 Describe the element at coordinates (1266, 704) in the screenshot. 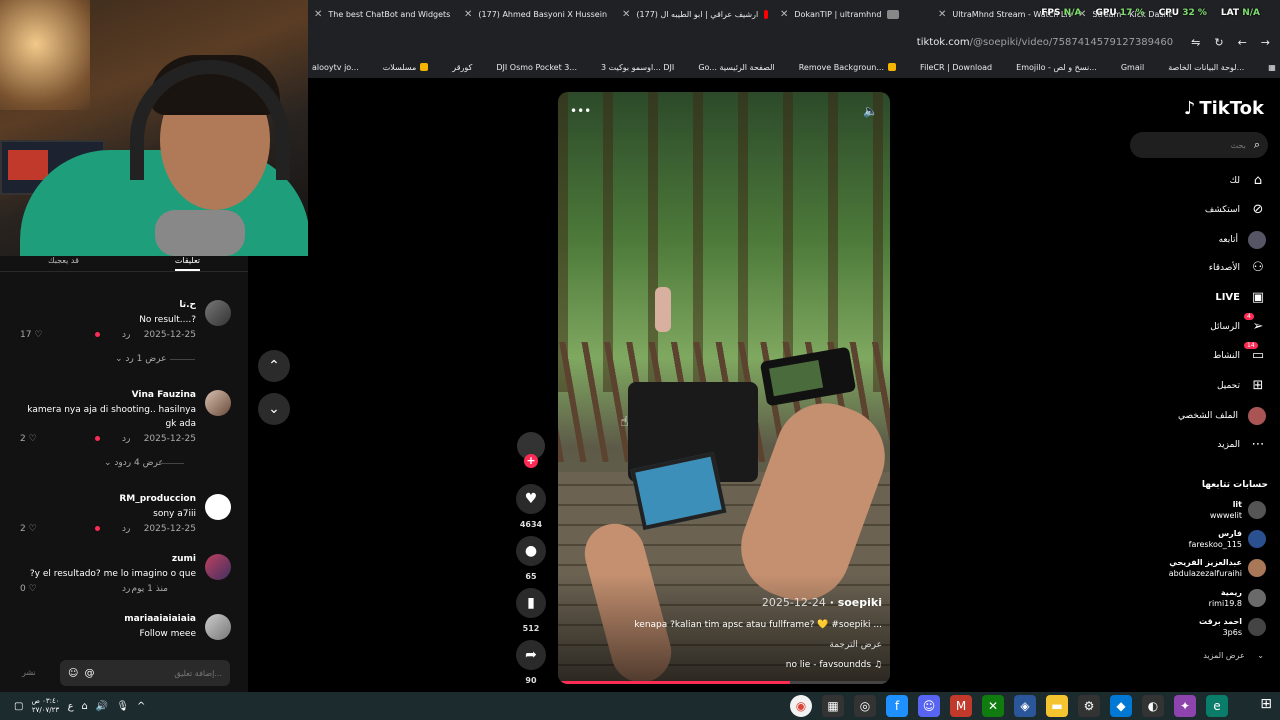

I see `windows-start-icon: ⊞` at that location.